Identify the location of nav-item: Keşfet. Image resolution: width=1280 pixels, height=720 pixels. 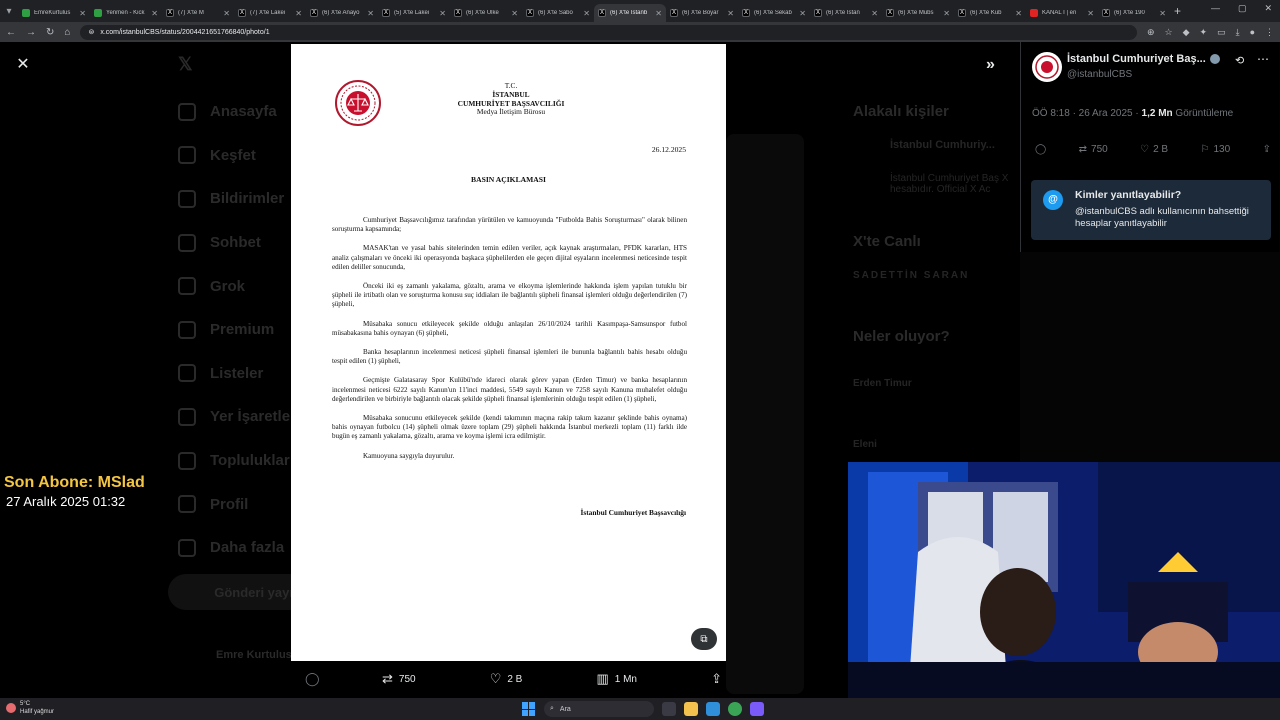
(239, 156).